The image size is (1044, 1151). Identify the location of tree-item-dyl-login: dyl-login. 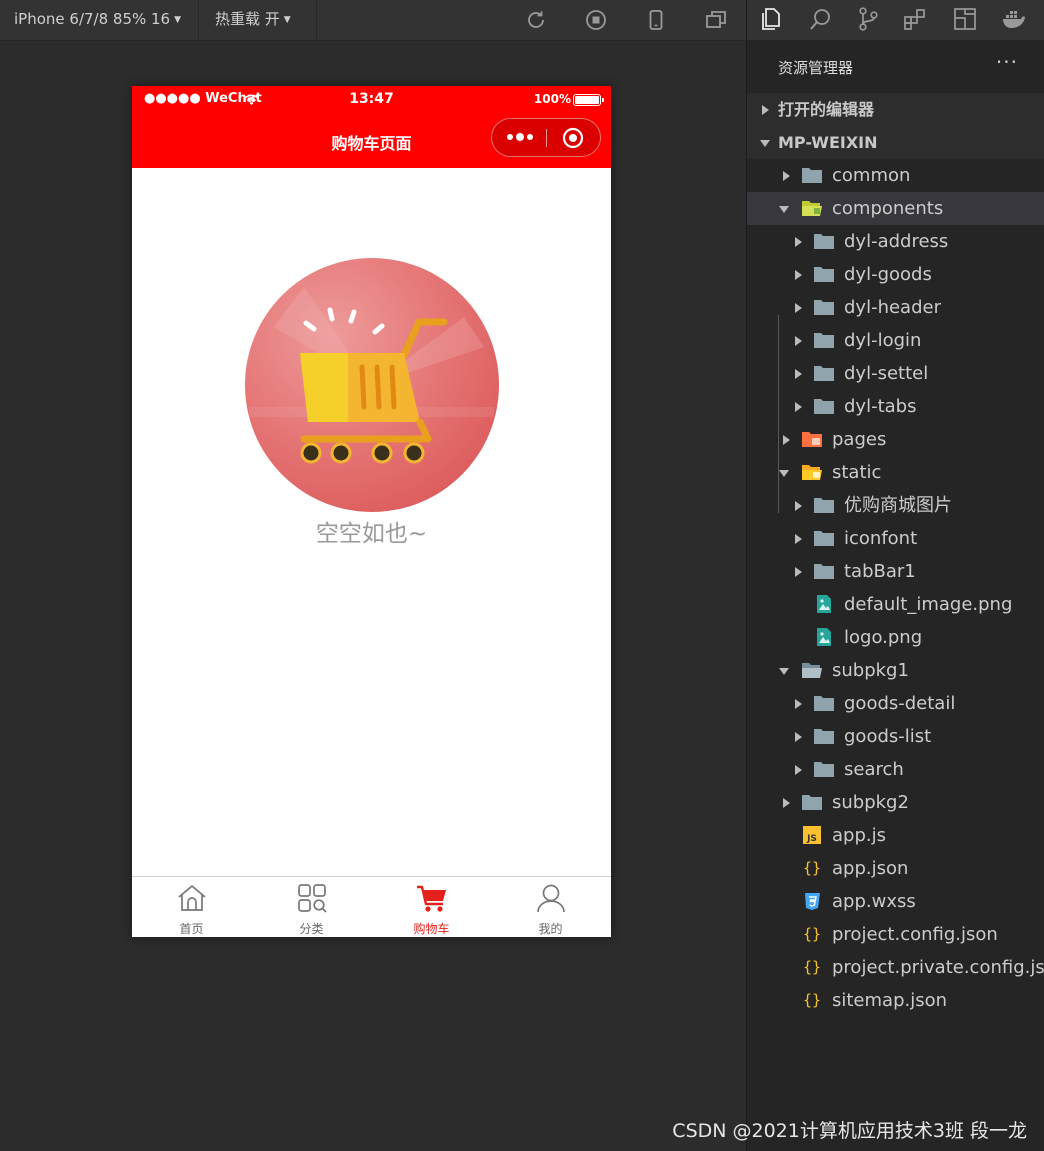
(895, 340).